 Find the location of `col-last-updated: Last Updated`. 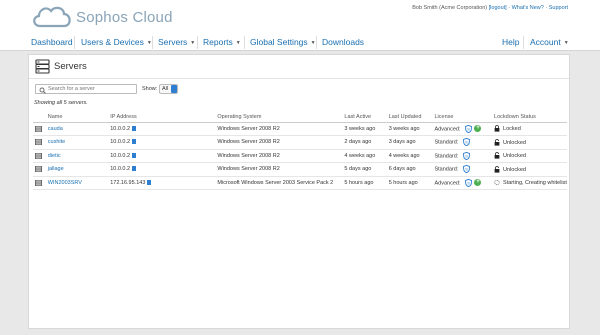

col-last-updated: Last Updated is located at coordinates (409, 117).